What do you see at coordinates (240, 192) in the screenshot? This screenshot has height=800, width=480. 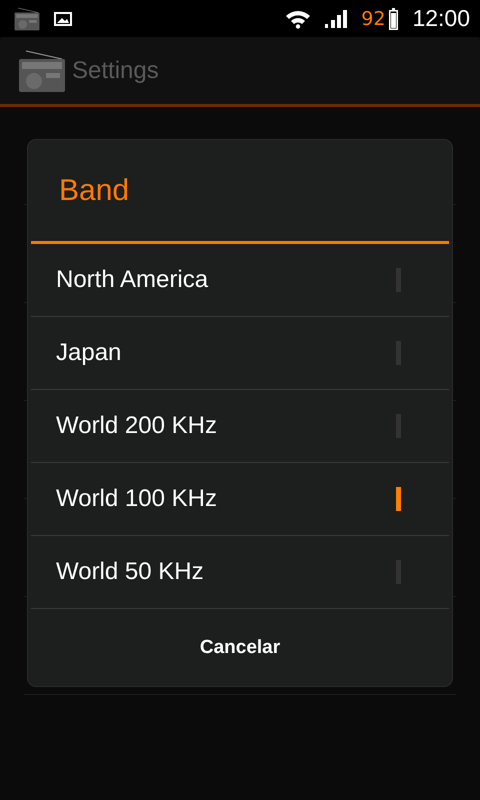 I see `dialog-title: Band` at bounding box center [240, 192].